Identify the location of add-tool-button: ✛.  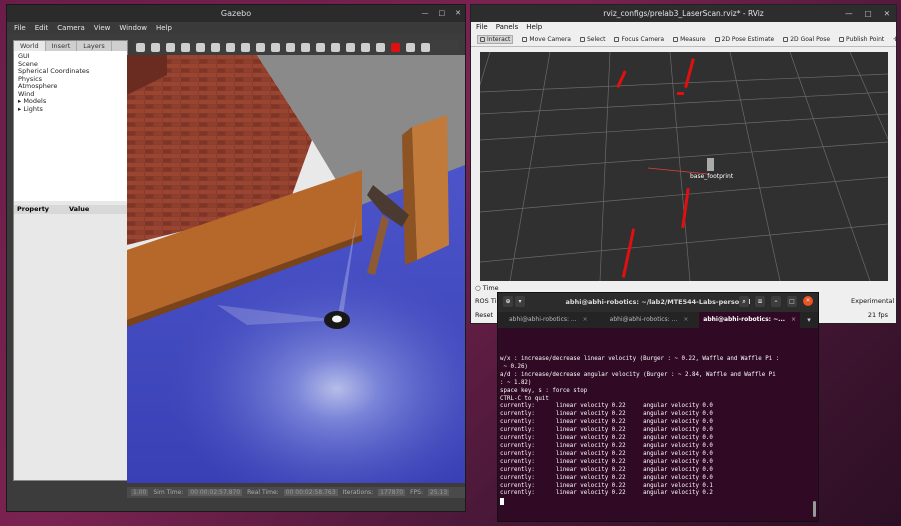
(895, 39).